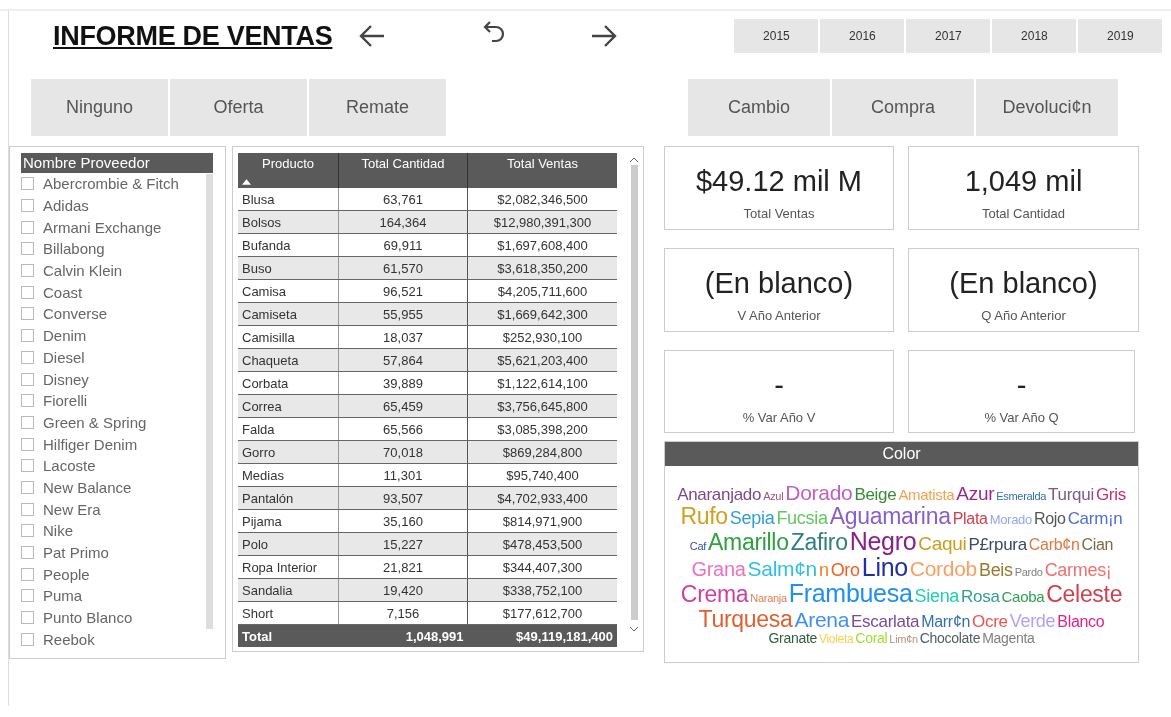  I want to click on cloud-word: Granate, so click(792, 638).